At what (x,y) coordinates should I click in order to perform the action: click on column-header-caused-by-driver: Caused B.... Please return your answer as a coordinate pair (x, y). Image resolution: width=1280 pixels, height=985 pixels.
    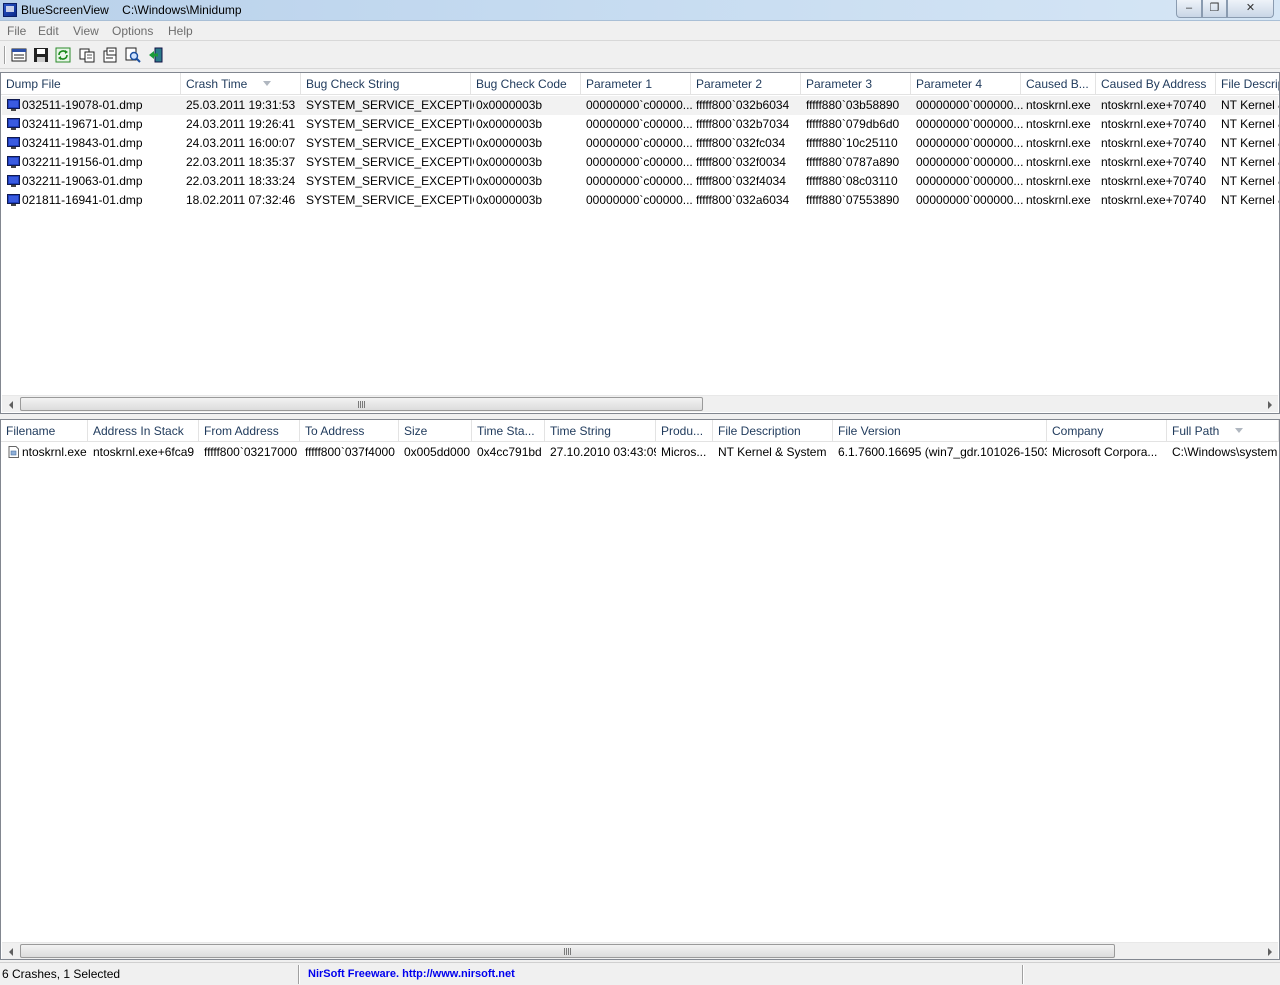
    Looking at the image, I should click on (1058, 84).